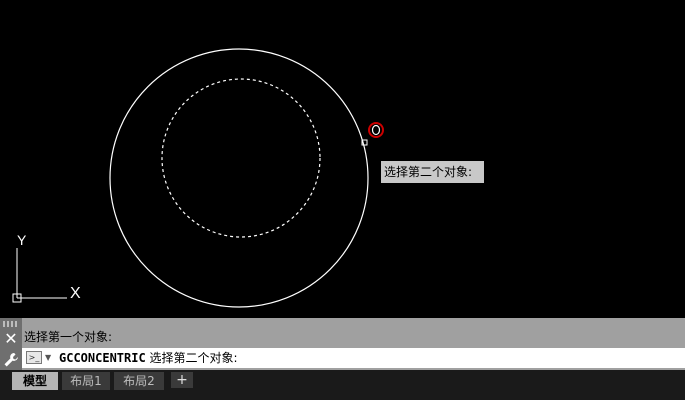  I want to click on ucs-y-label: Y, so click(22, 240).